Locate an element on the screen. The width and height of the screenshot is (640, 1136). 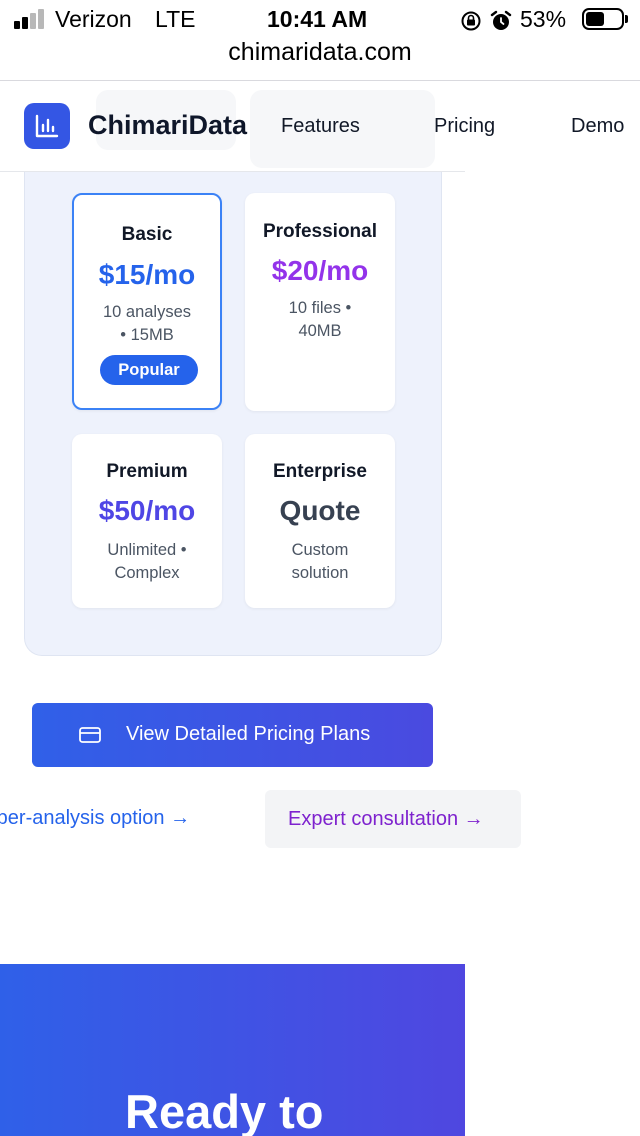
battery-icon is located at coordinates (605, 19).